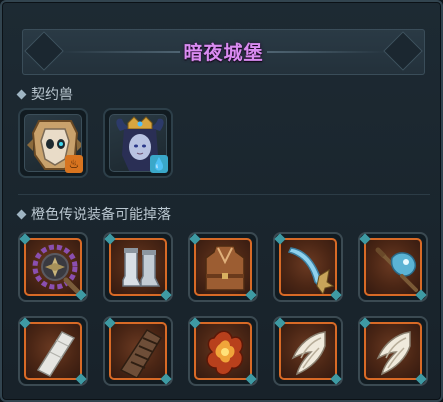  I want to click on pet-slot-1: ♨, so click(53, 143).